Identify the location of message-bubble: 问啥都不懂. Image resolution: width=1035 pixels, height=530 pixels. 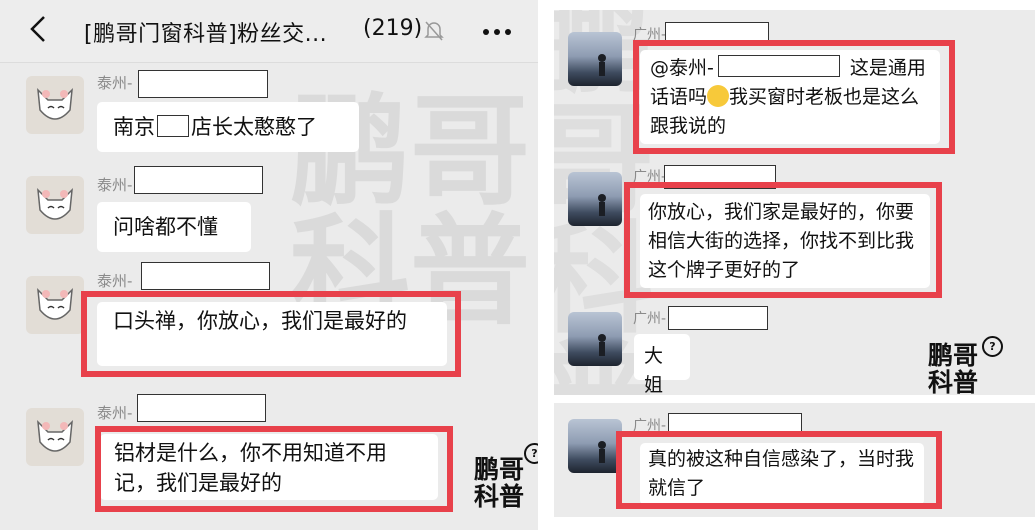
(174, 227).